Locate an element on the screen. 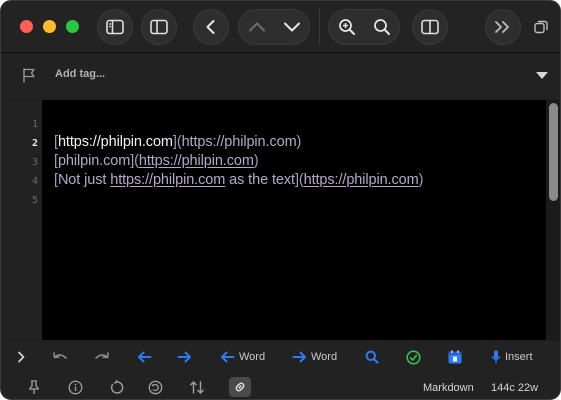 This screenshot has width=561, height=400. line-number: 3 is located at coordinates (34, 162).